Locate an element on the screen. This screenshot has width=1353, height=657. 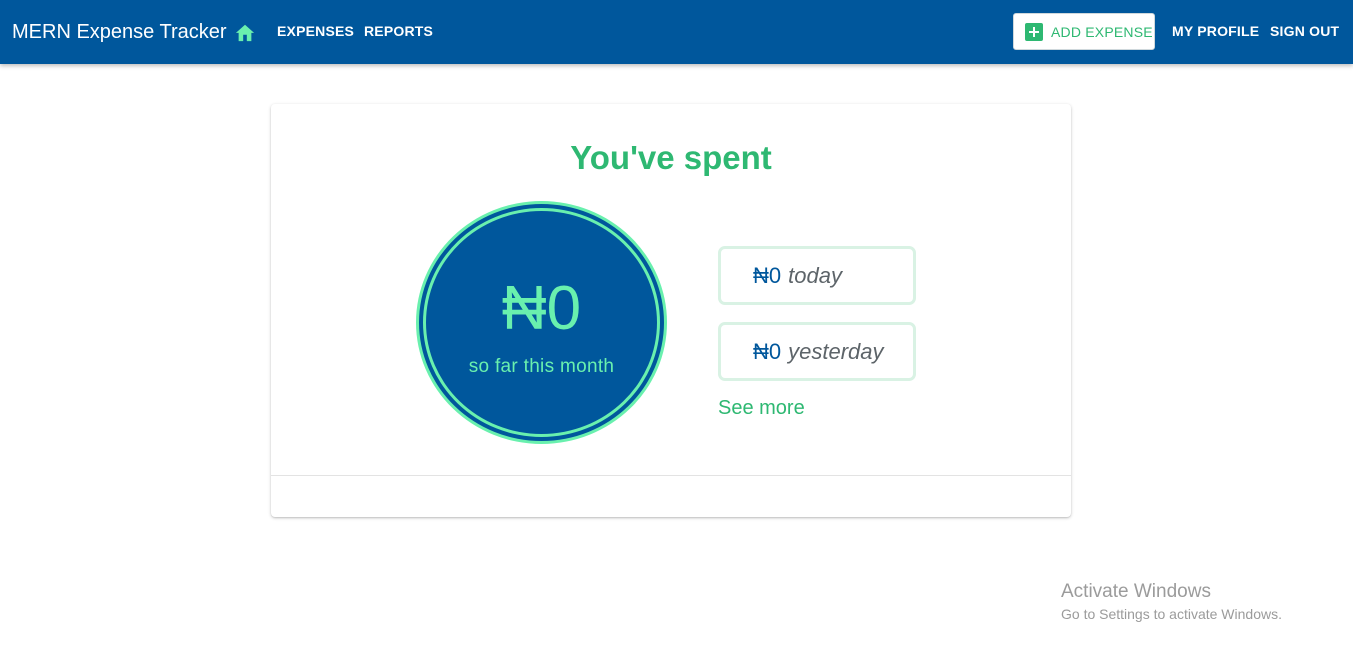
watermark-title: Activate Windows is located at coordinates (1136, 591).